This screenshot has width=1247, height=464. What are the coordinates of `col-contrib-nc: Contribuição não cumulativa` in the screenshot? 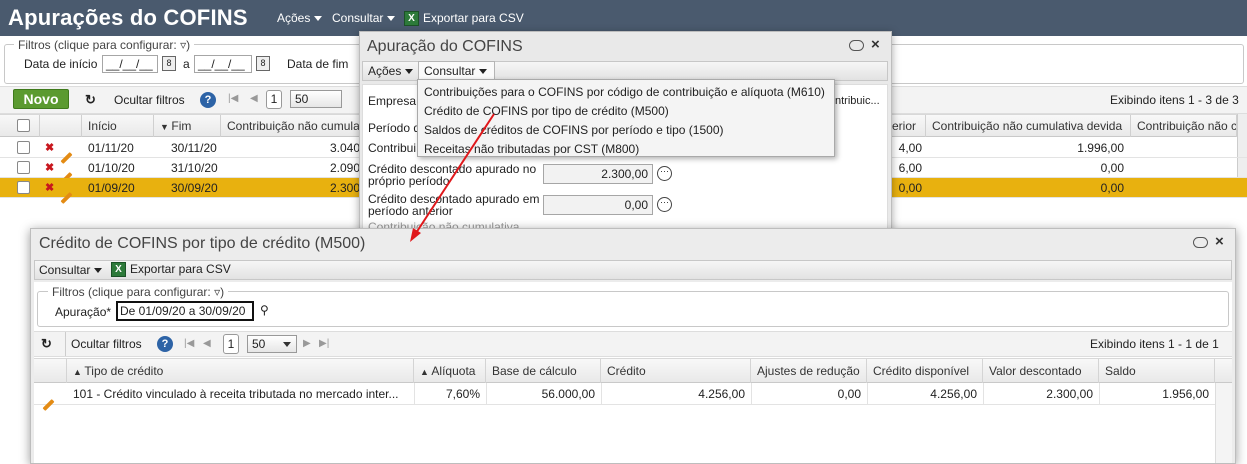 It's located at (291, 126).